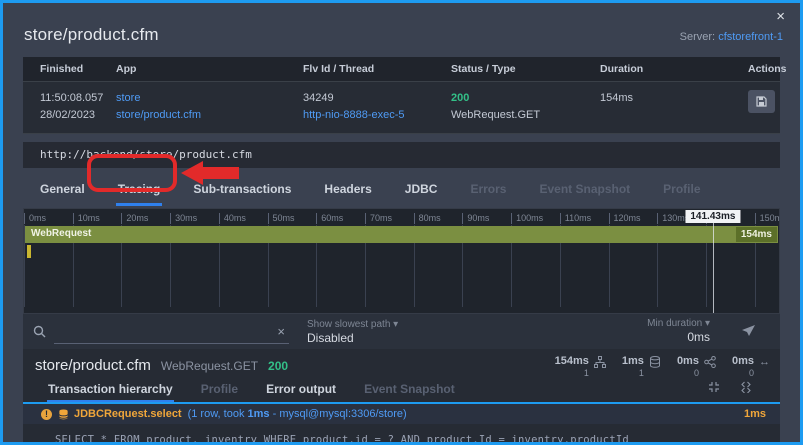 The image size is (803, 445). Describe the element at coordinates (62, 192) in the screenshot. I see `tab-general: General` at that location.